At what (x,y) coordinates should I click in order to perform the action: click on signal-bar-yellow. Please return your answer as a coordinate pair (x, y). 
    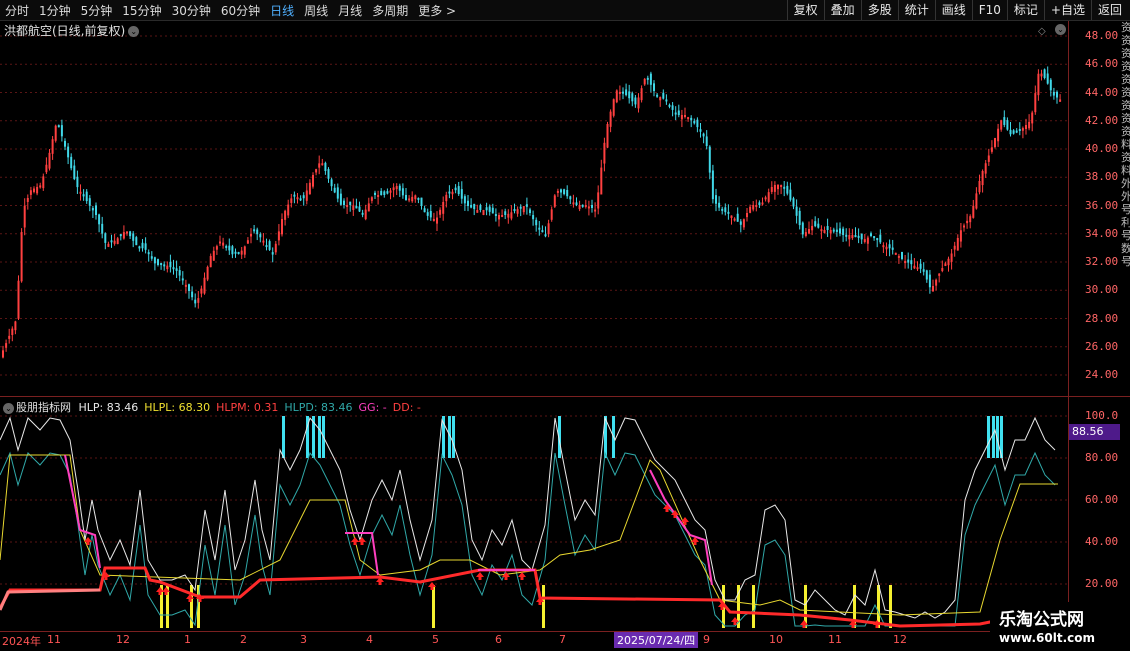
    Looking at the image, I should click on (543, 606).